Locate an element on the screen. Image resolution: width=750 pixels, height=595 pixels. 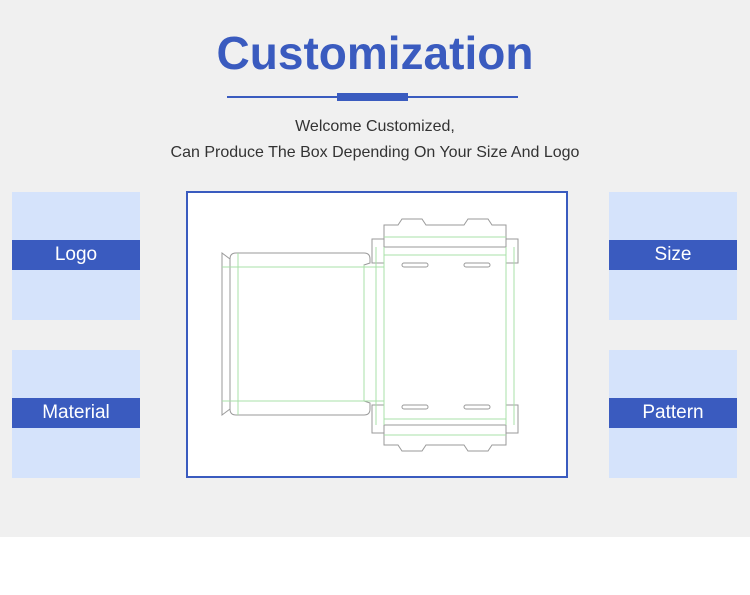
pattern-card: Pattern is located at coordinates (673, 414).